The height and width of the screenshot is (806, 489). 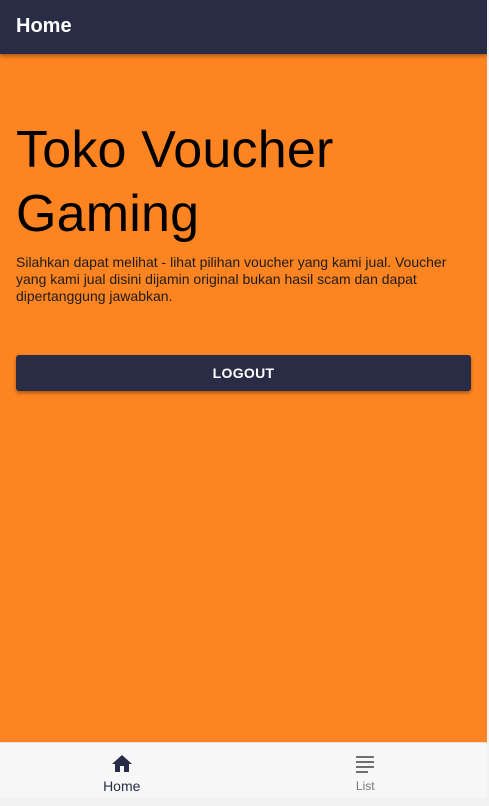 I want to click on system-bar-strip, so click(x=243, y=802).